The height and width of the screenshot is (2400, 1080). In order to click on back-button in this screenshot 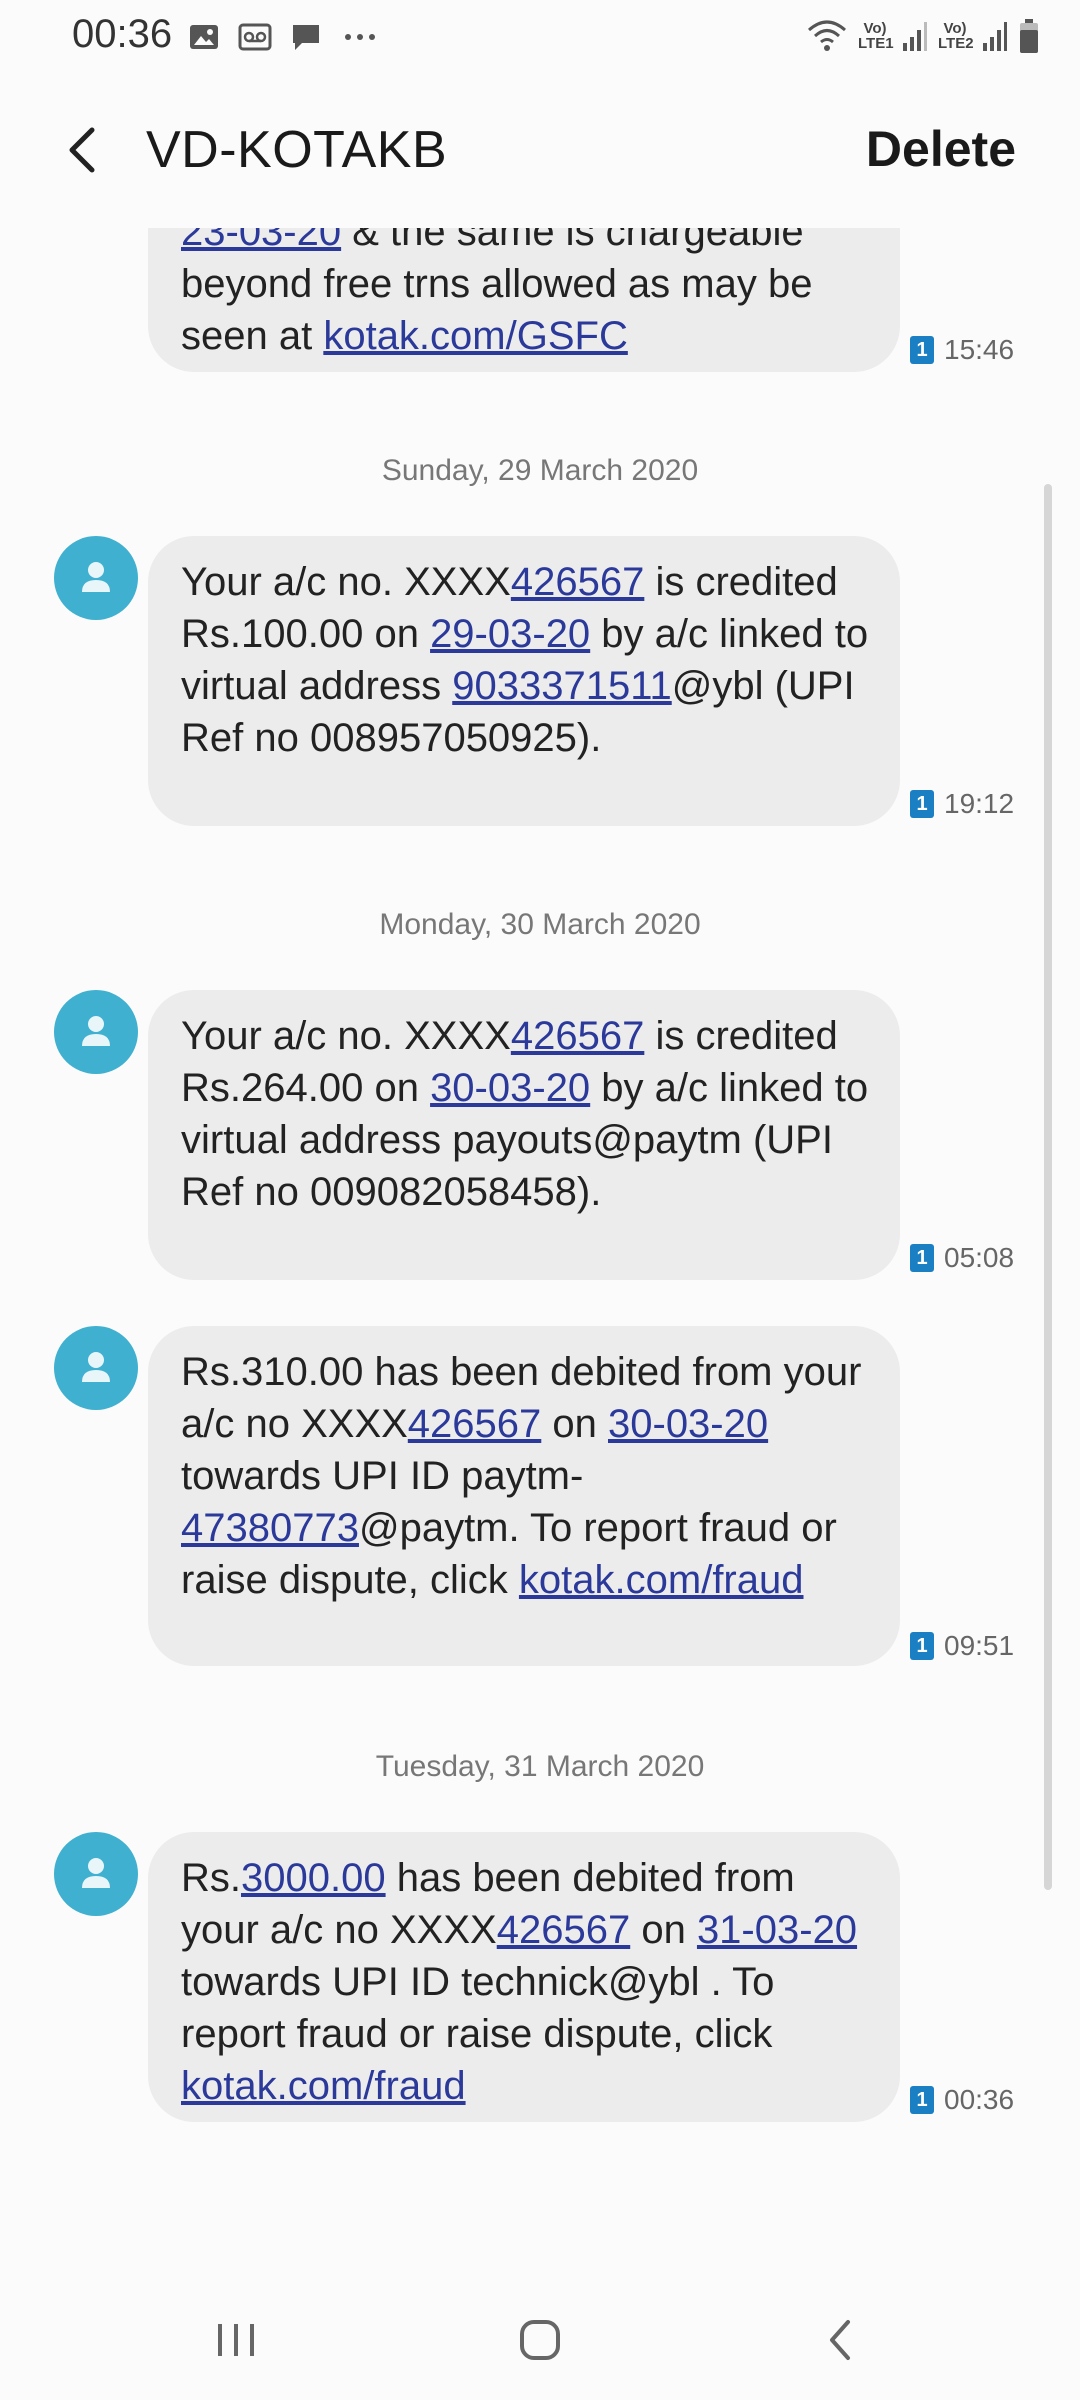, I will do `click(84, 150)`.